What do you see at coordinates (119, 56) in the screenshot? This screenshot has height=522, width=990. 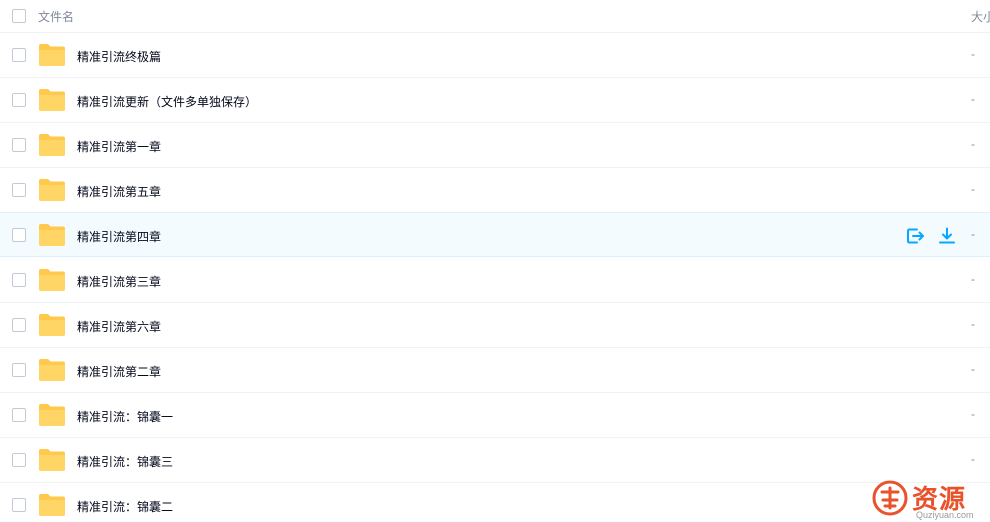 I see `file-name: 精准引流终极篇` at bounding box center [119, 56].